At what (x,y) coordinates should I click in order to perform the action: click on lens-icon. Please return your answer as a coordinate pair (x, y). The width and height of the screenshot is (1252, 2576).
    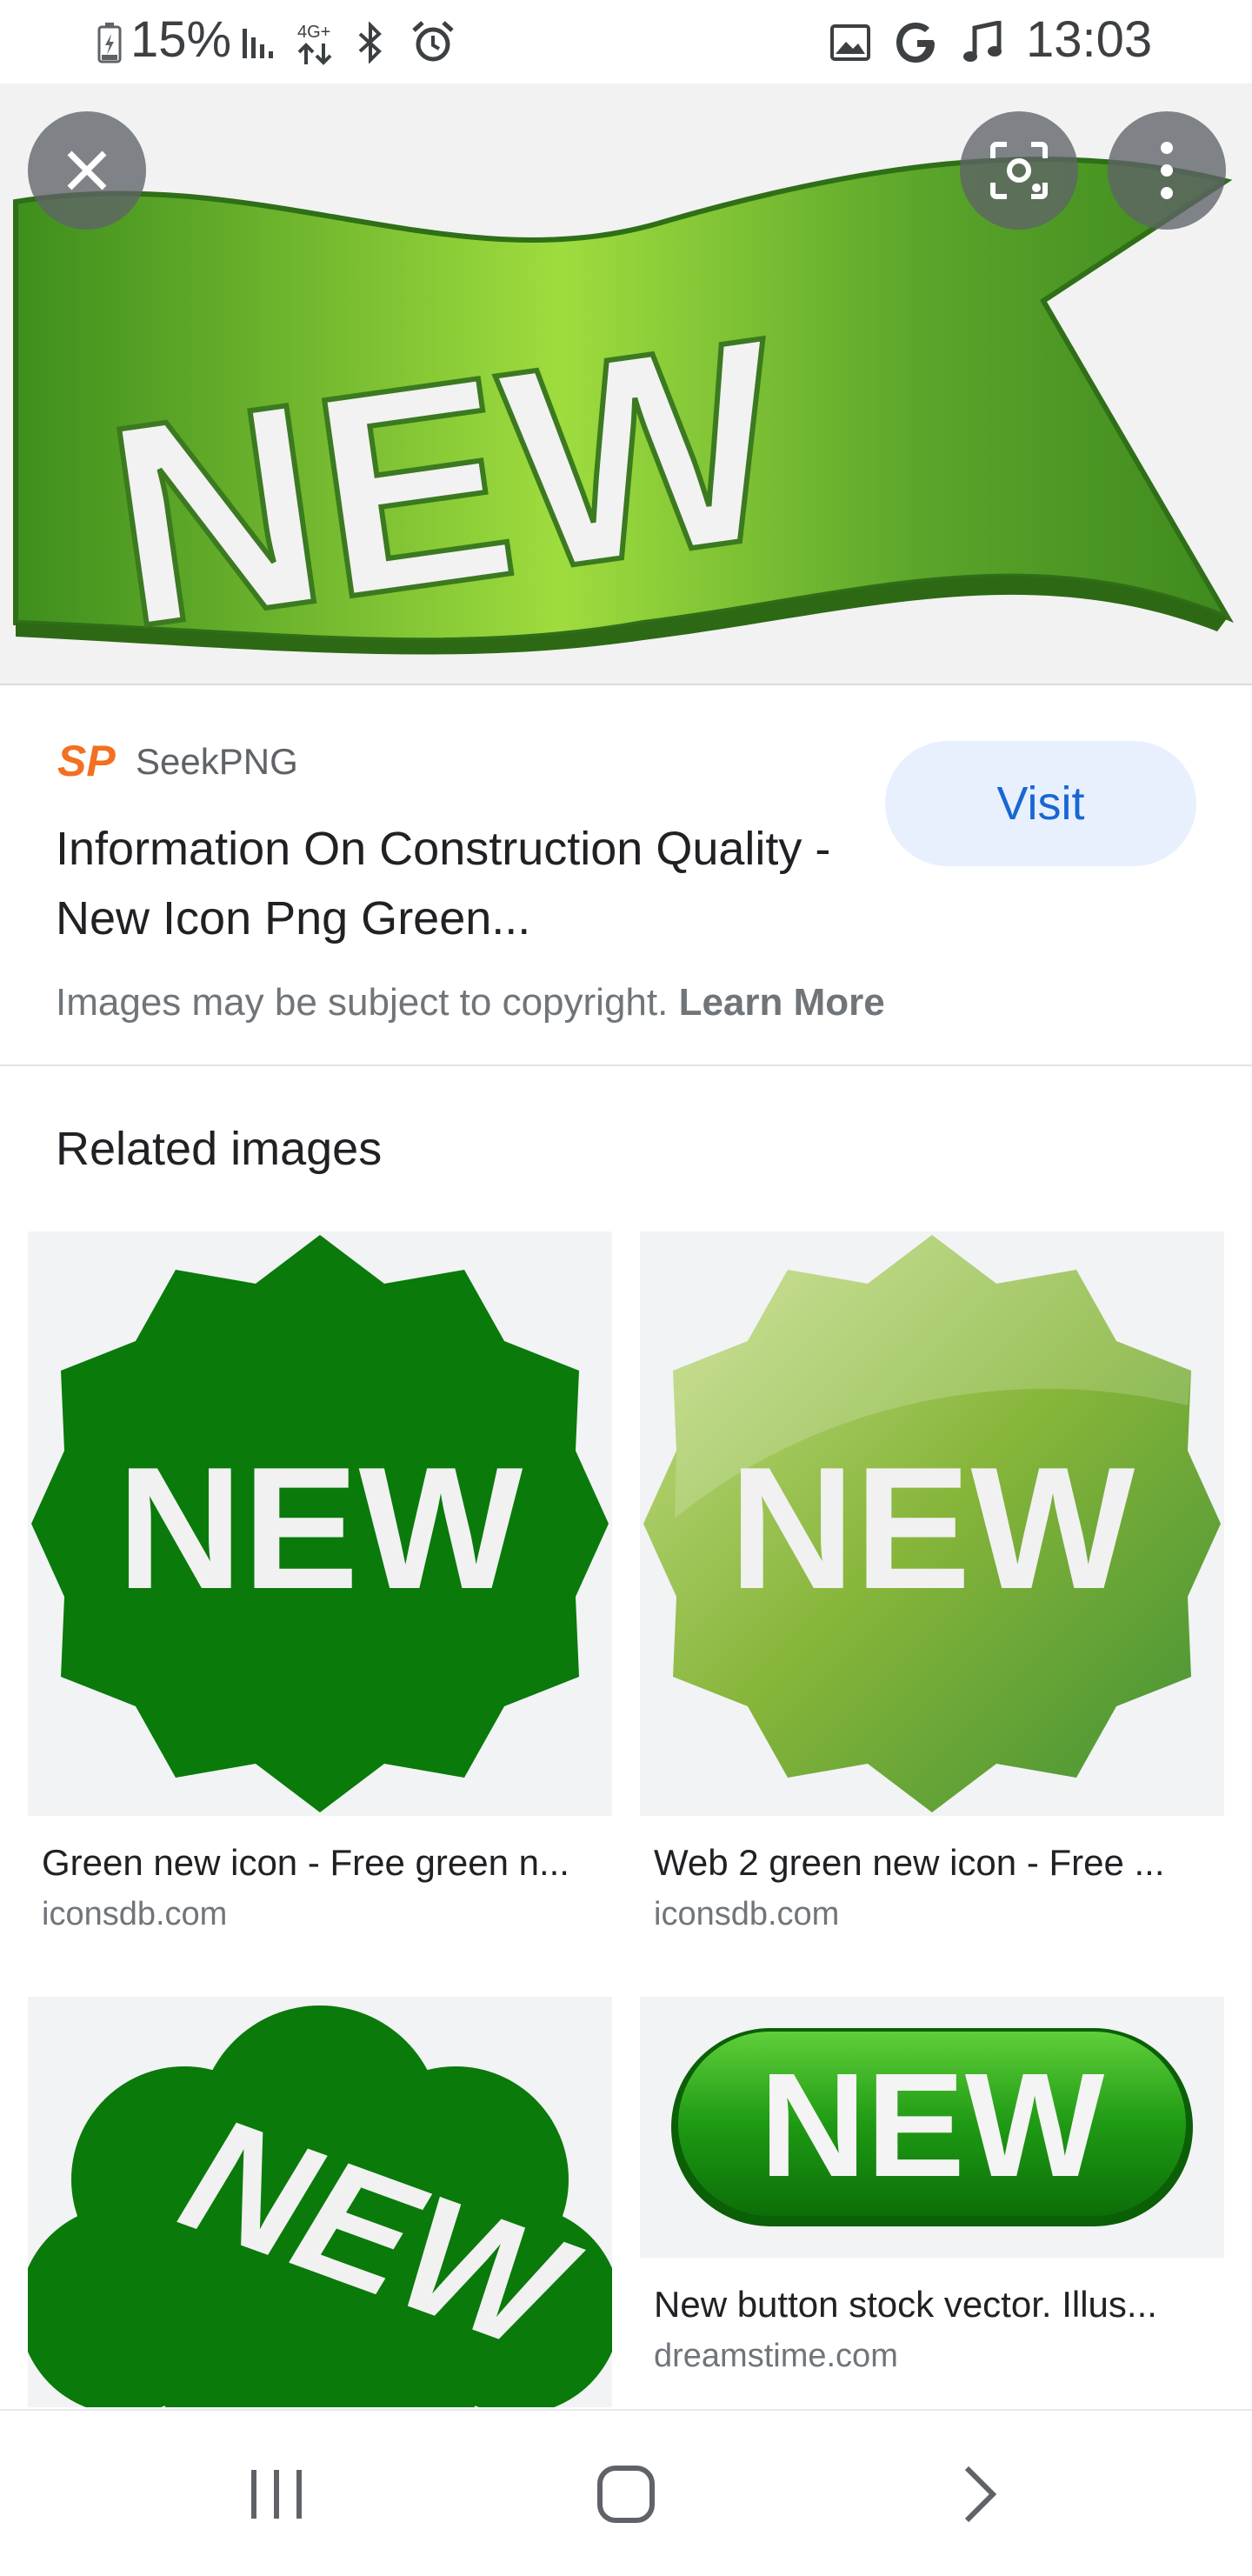
    Looking at the image, I should click on (1019, 170).